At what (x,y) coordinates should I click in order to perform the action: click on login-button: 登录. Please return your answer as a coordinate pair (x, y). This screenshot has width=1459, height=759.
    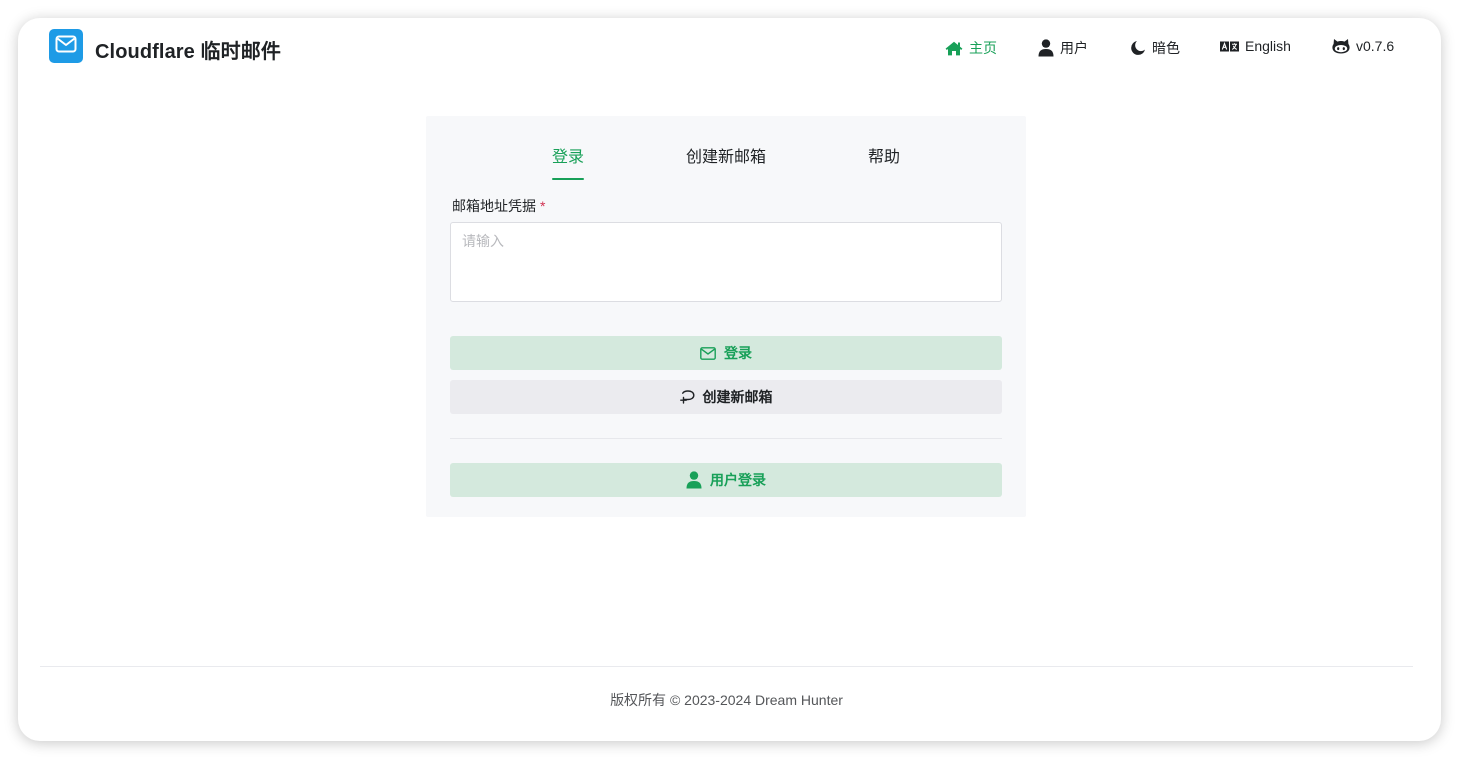
    Looking at the image, I should click on (726, 353).